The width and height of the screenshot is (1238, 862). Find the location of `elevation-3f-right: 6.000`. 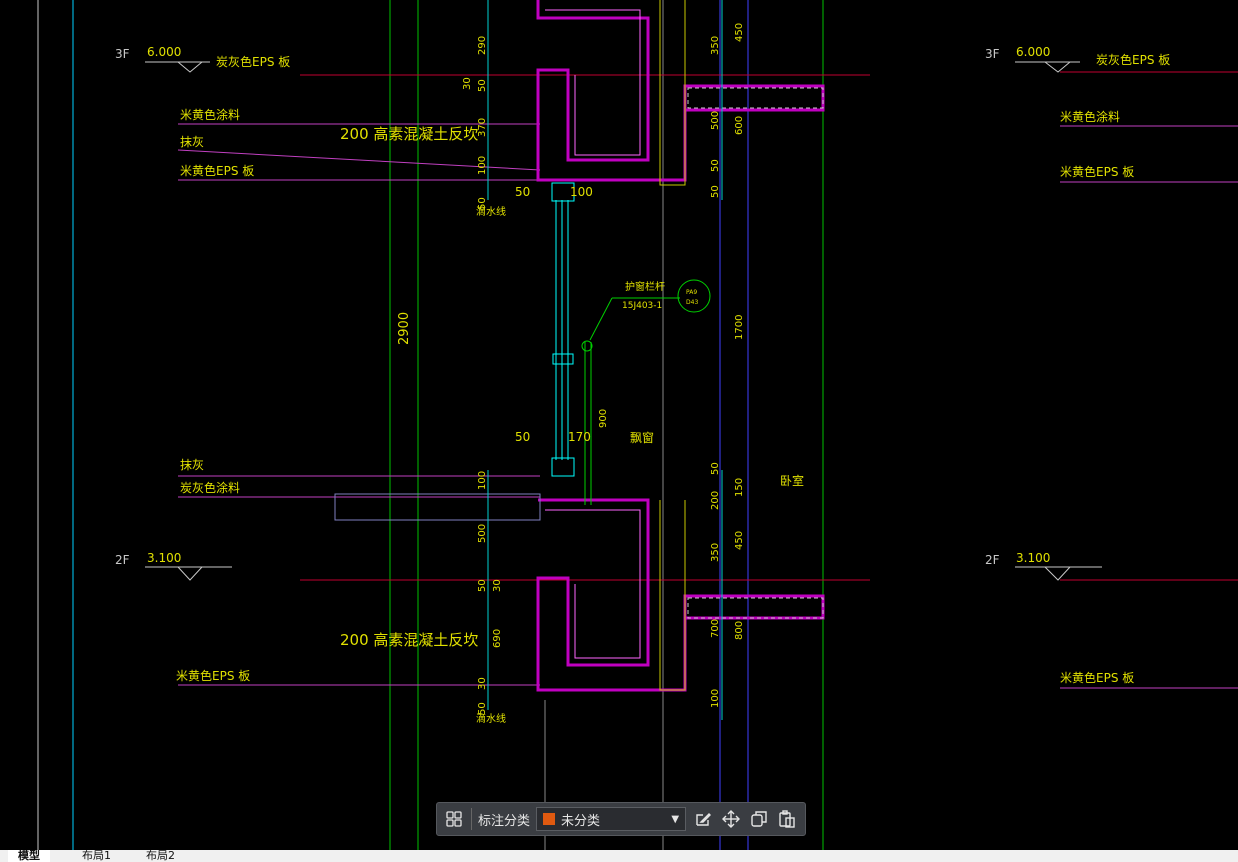

elevation-3f-right: 6.000 is located at coordinates (1033, 52).